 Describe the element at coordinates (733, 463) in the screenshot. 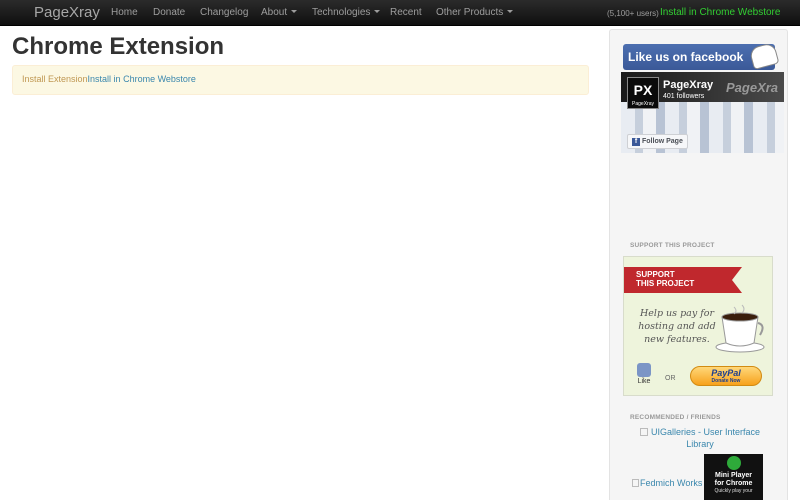

I see `play-icon` at that location.